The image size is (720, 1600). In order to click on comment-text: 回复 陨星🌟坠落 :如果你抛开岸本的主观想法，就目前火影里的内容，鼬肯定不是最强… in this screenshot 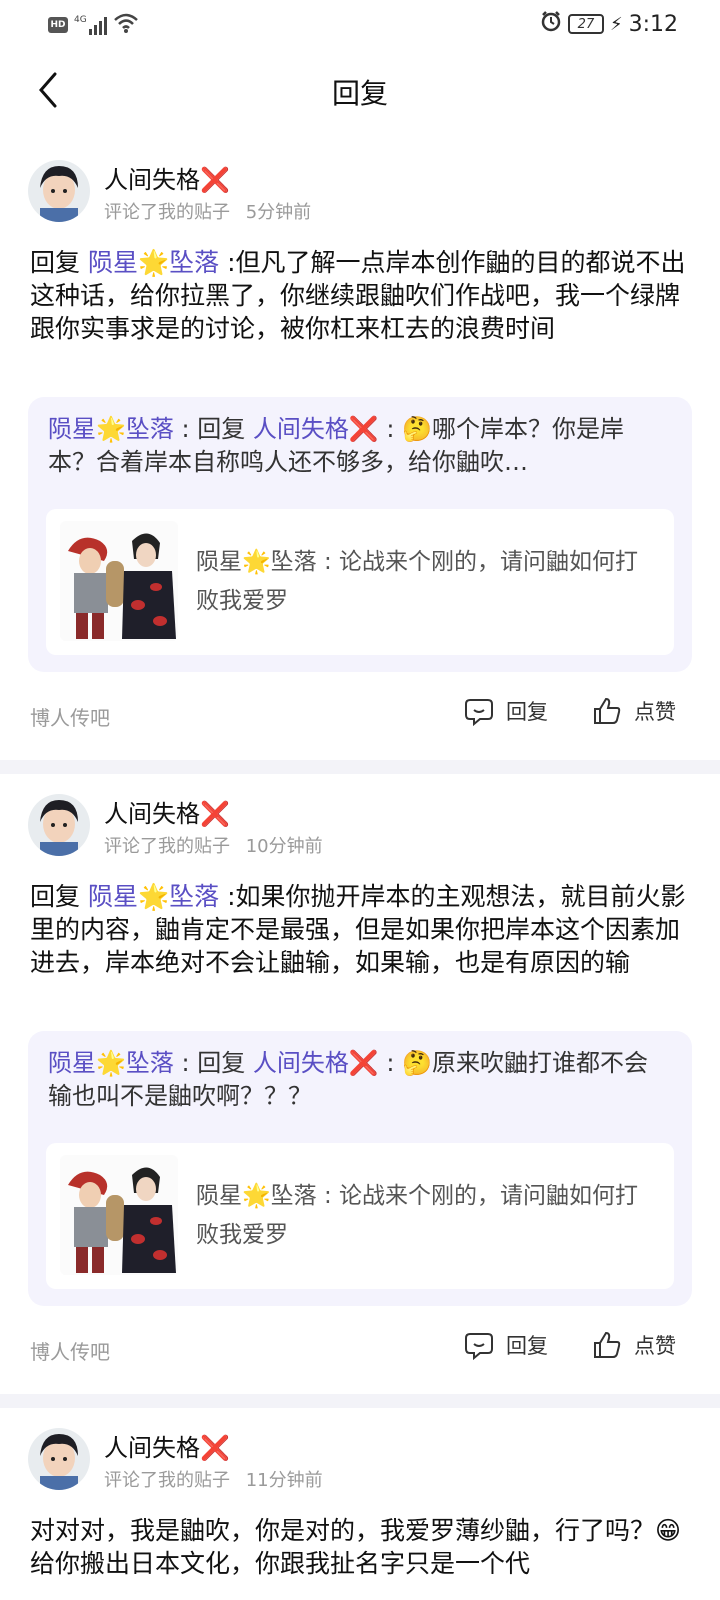, I will do `click(360, 929)`.